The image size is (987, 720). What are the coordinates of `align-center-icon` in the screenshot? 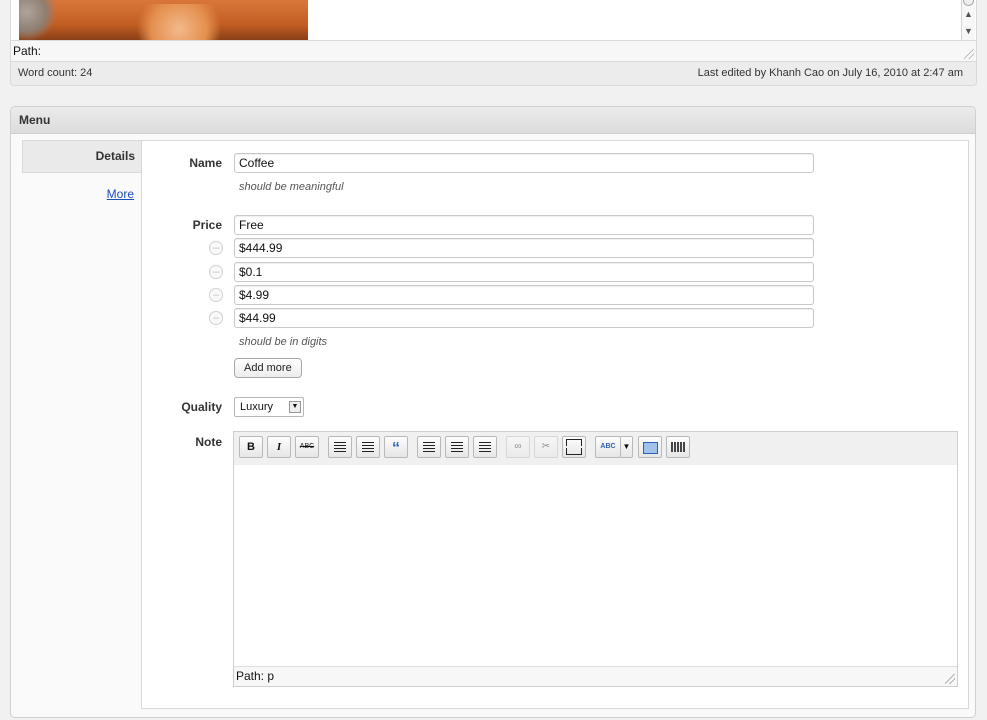 It's located at (457, 447).